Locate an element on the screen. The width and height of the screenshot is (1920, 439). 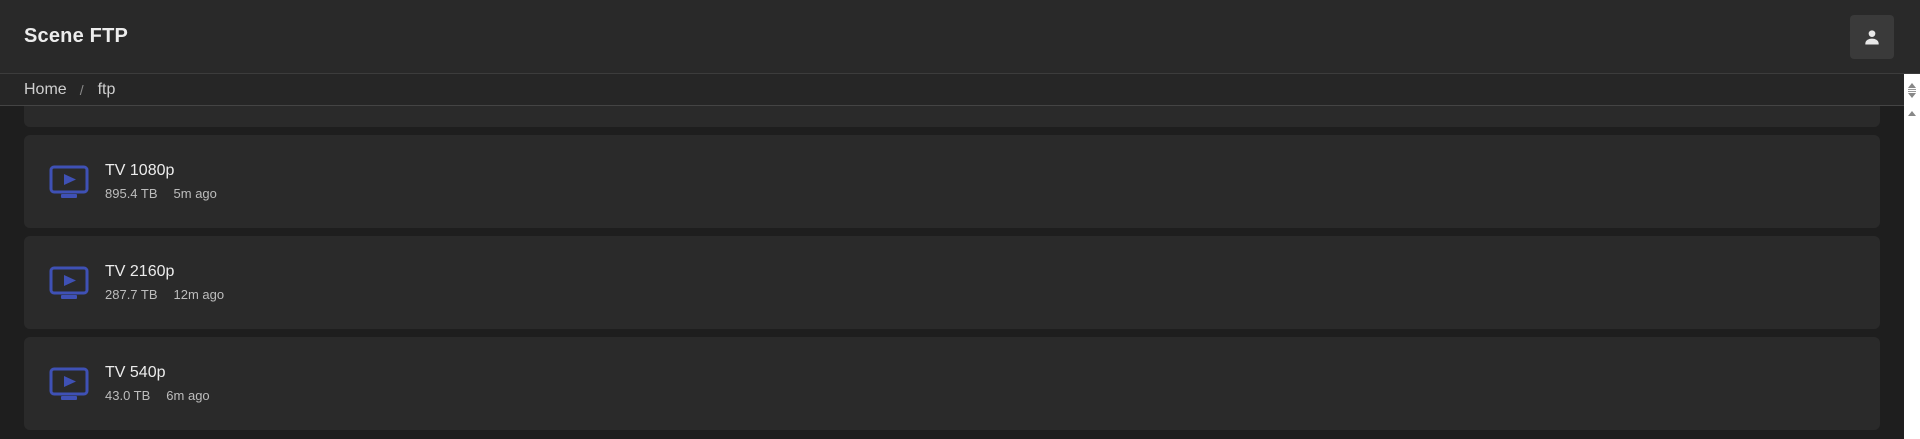
user-icon is located at coordinates (1872, 36).